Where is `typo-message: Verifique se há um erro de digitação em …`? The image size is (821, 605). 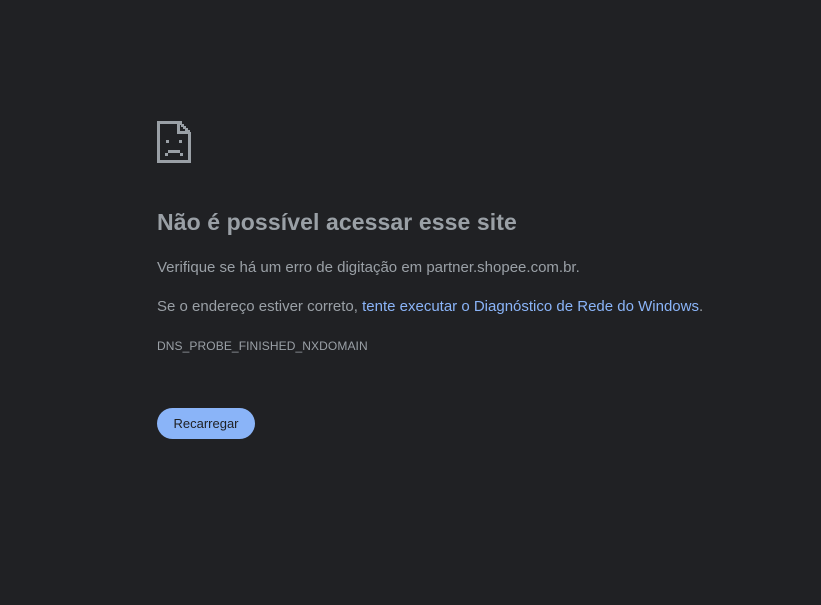
typo-message: Verifique se há um erro de digitação em … is located at coordinates (368, 267).